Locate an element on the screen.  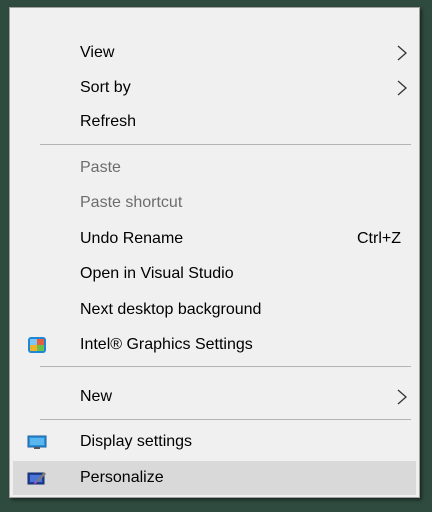
menu-item-new: New is located at coordinates (214, 397).